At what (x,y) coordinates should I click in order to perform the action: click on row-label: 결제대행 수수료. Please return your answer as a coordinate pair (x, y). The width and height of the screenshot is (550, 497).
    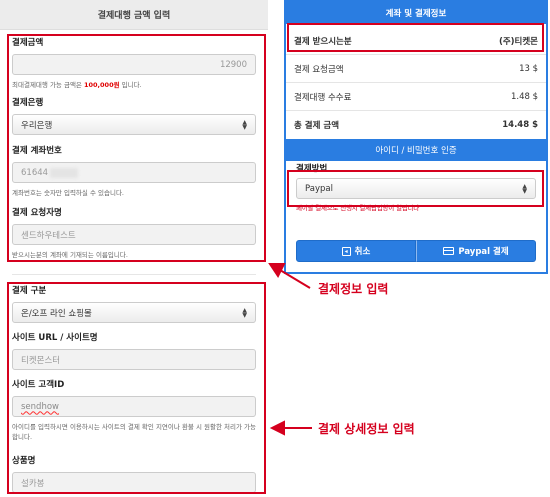
    Looking at the image, I should click on (323, 97).